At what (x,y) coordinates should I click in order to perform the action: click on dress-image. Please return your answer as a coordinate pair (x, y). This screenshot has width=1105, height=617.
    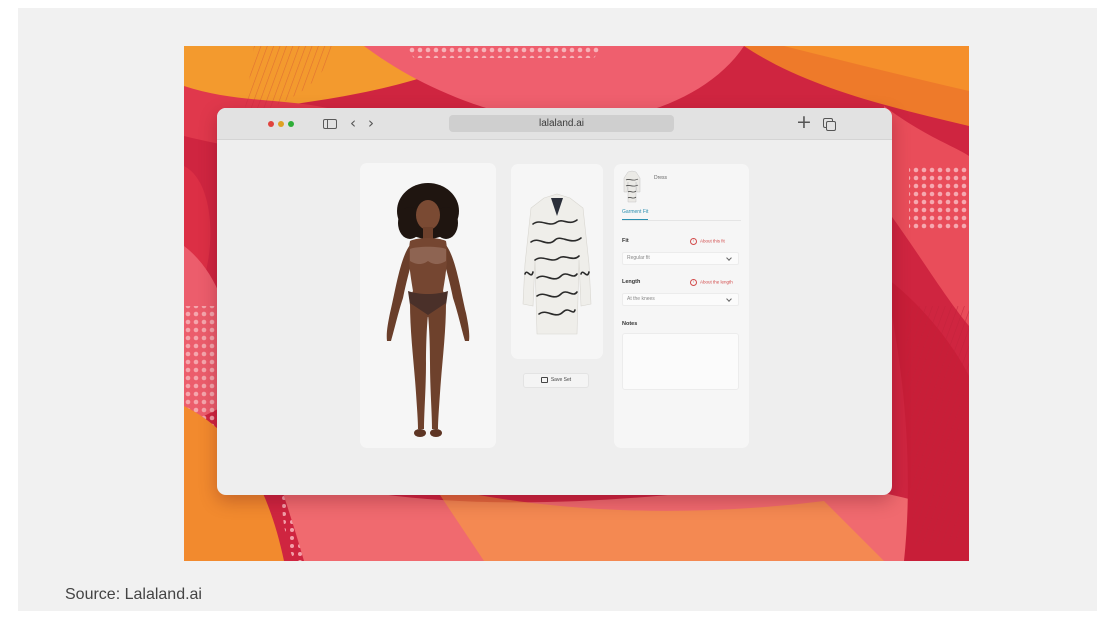
    Looking at the image, I should click on (557, 264).